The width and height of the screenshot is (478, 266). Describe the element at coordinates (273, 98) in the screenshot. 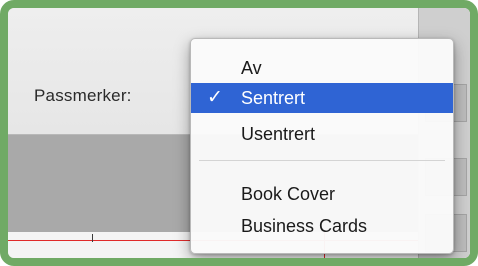

I see `menu-item-label: Sentrert` at that location.